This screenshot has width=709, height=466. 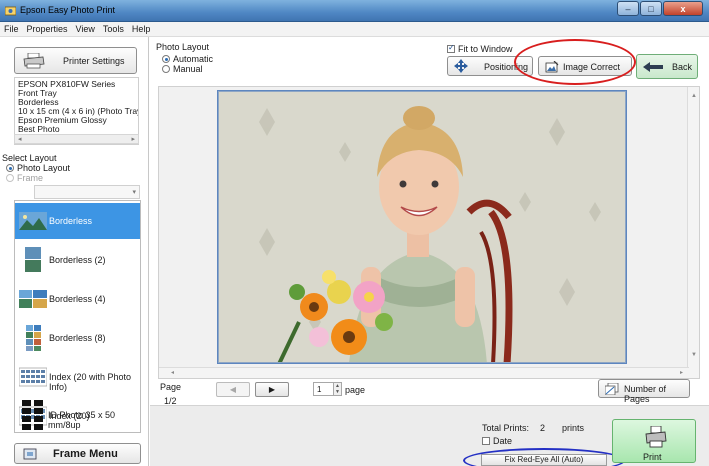 I want to click on back-label: Back, so click(x=682, y=67).